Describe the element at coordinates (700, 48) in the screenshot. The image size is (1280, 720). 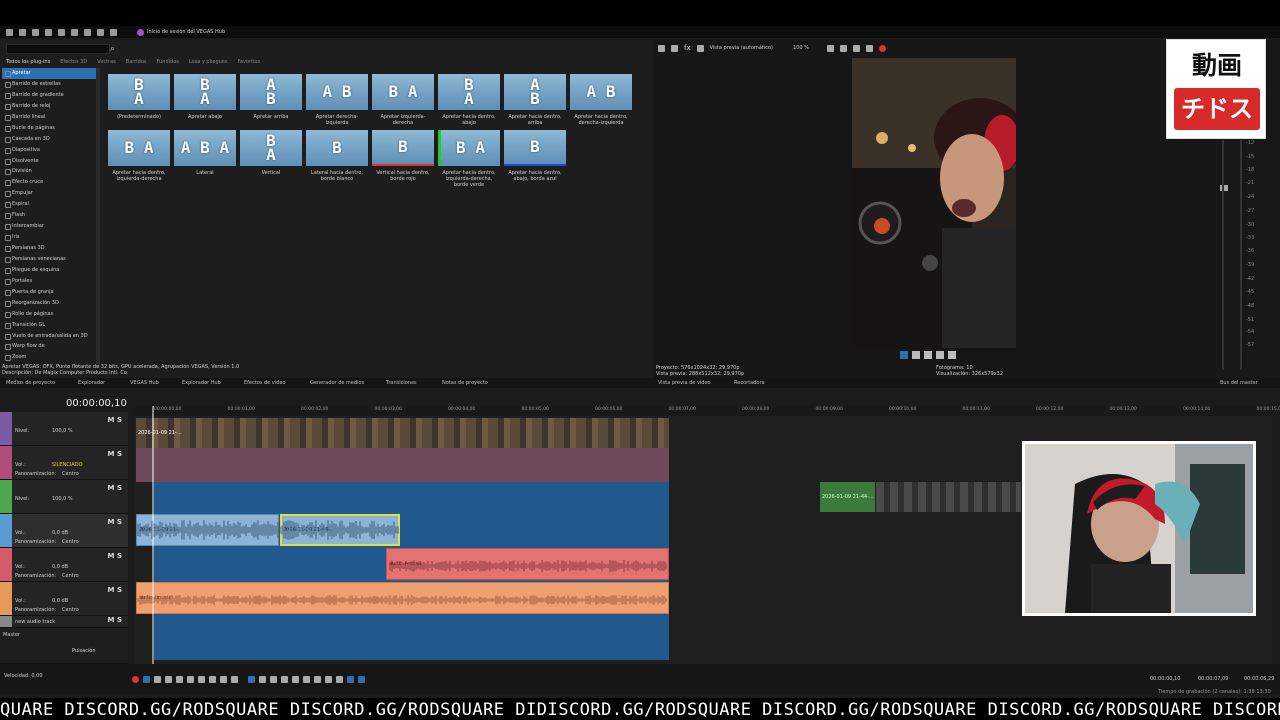
I see `split-screen-icon` at that location.